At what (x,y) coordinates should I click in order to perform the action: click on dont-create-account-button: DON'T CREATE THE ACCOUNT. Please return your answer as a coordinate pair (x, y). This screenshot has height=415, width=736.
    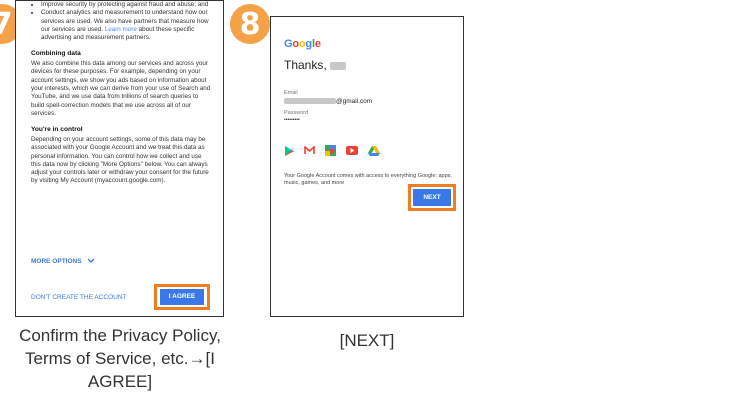
    Looking at the image, I should click on (79, 298).